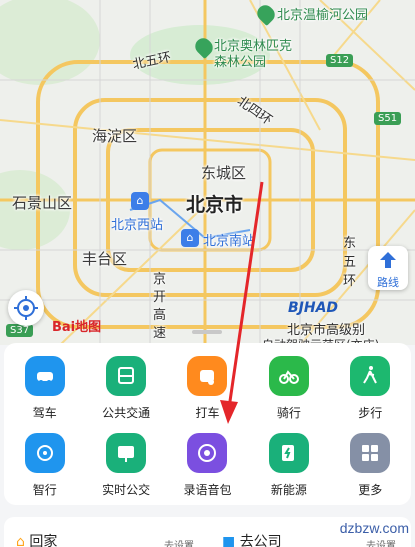 The height and width of the screenshot is (547, 415). I want to click on quick-action-label: 实时公交, so click(126, 490).